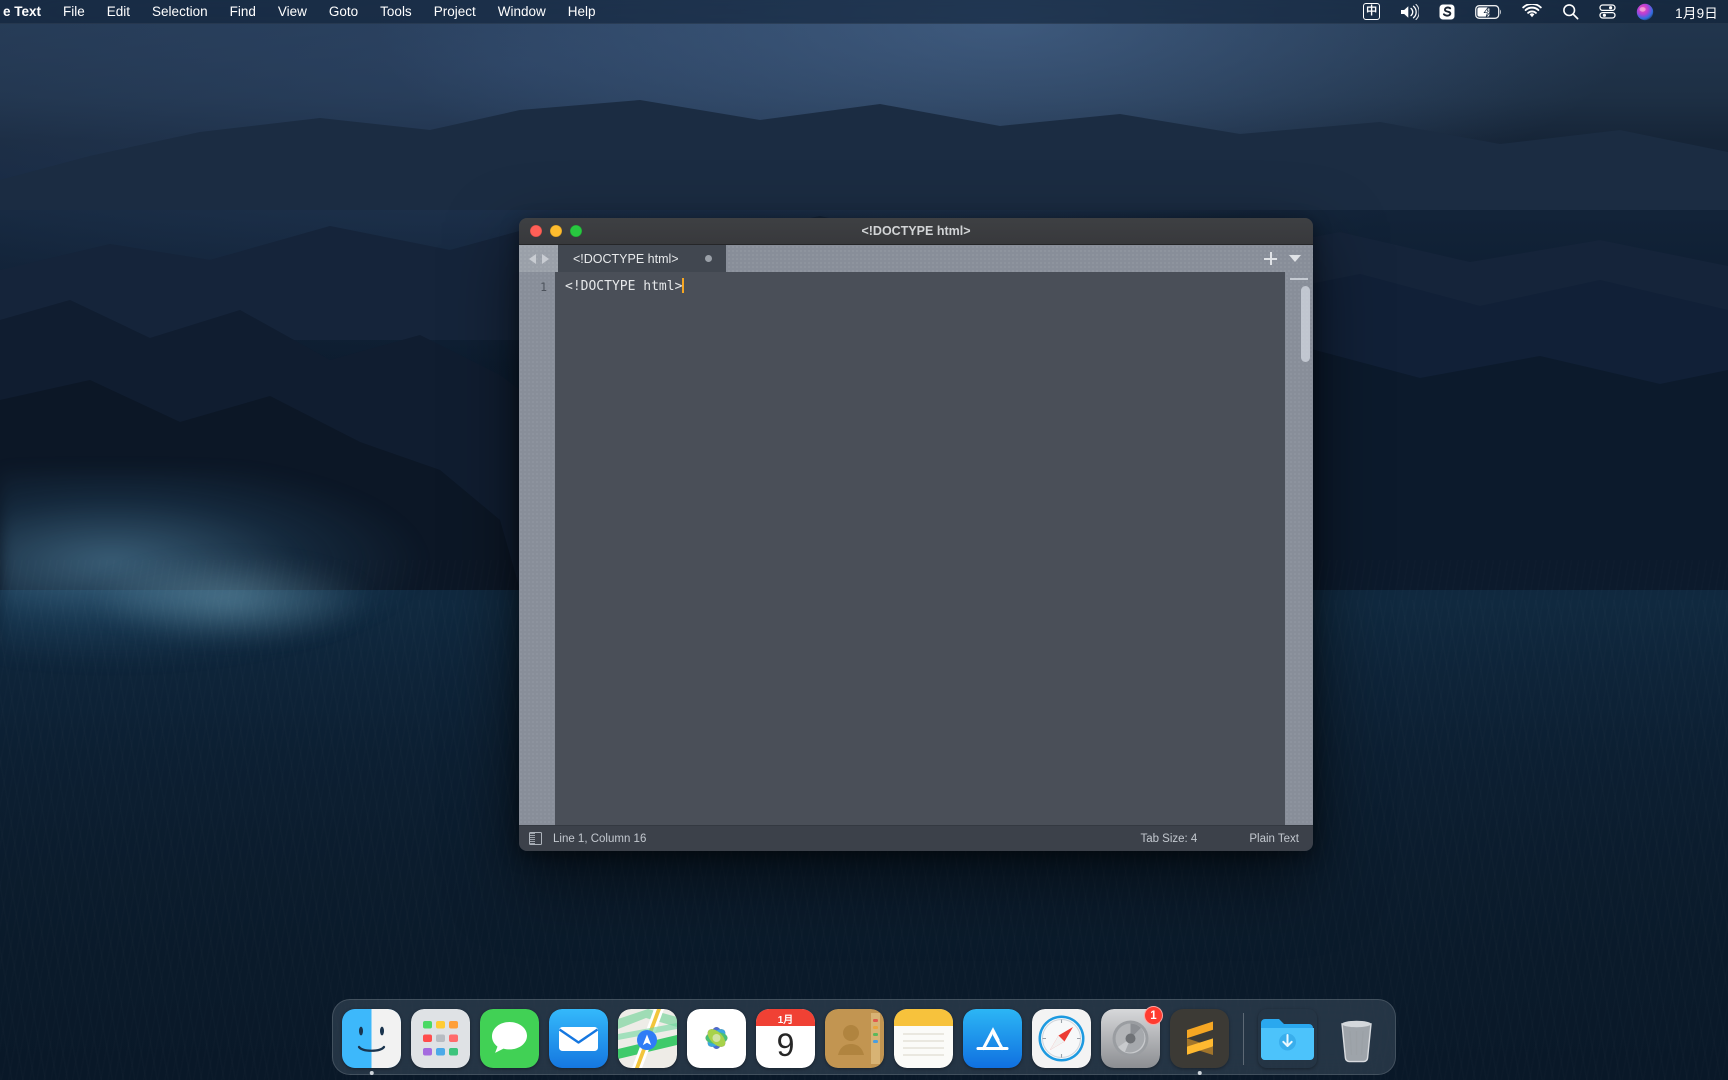 Image resolution: width=1728 pixels, height=1080 pixels. Describe the element at coordinates (522, 12) in the screenshot. I see `menu-window: Window` at that location.